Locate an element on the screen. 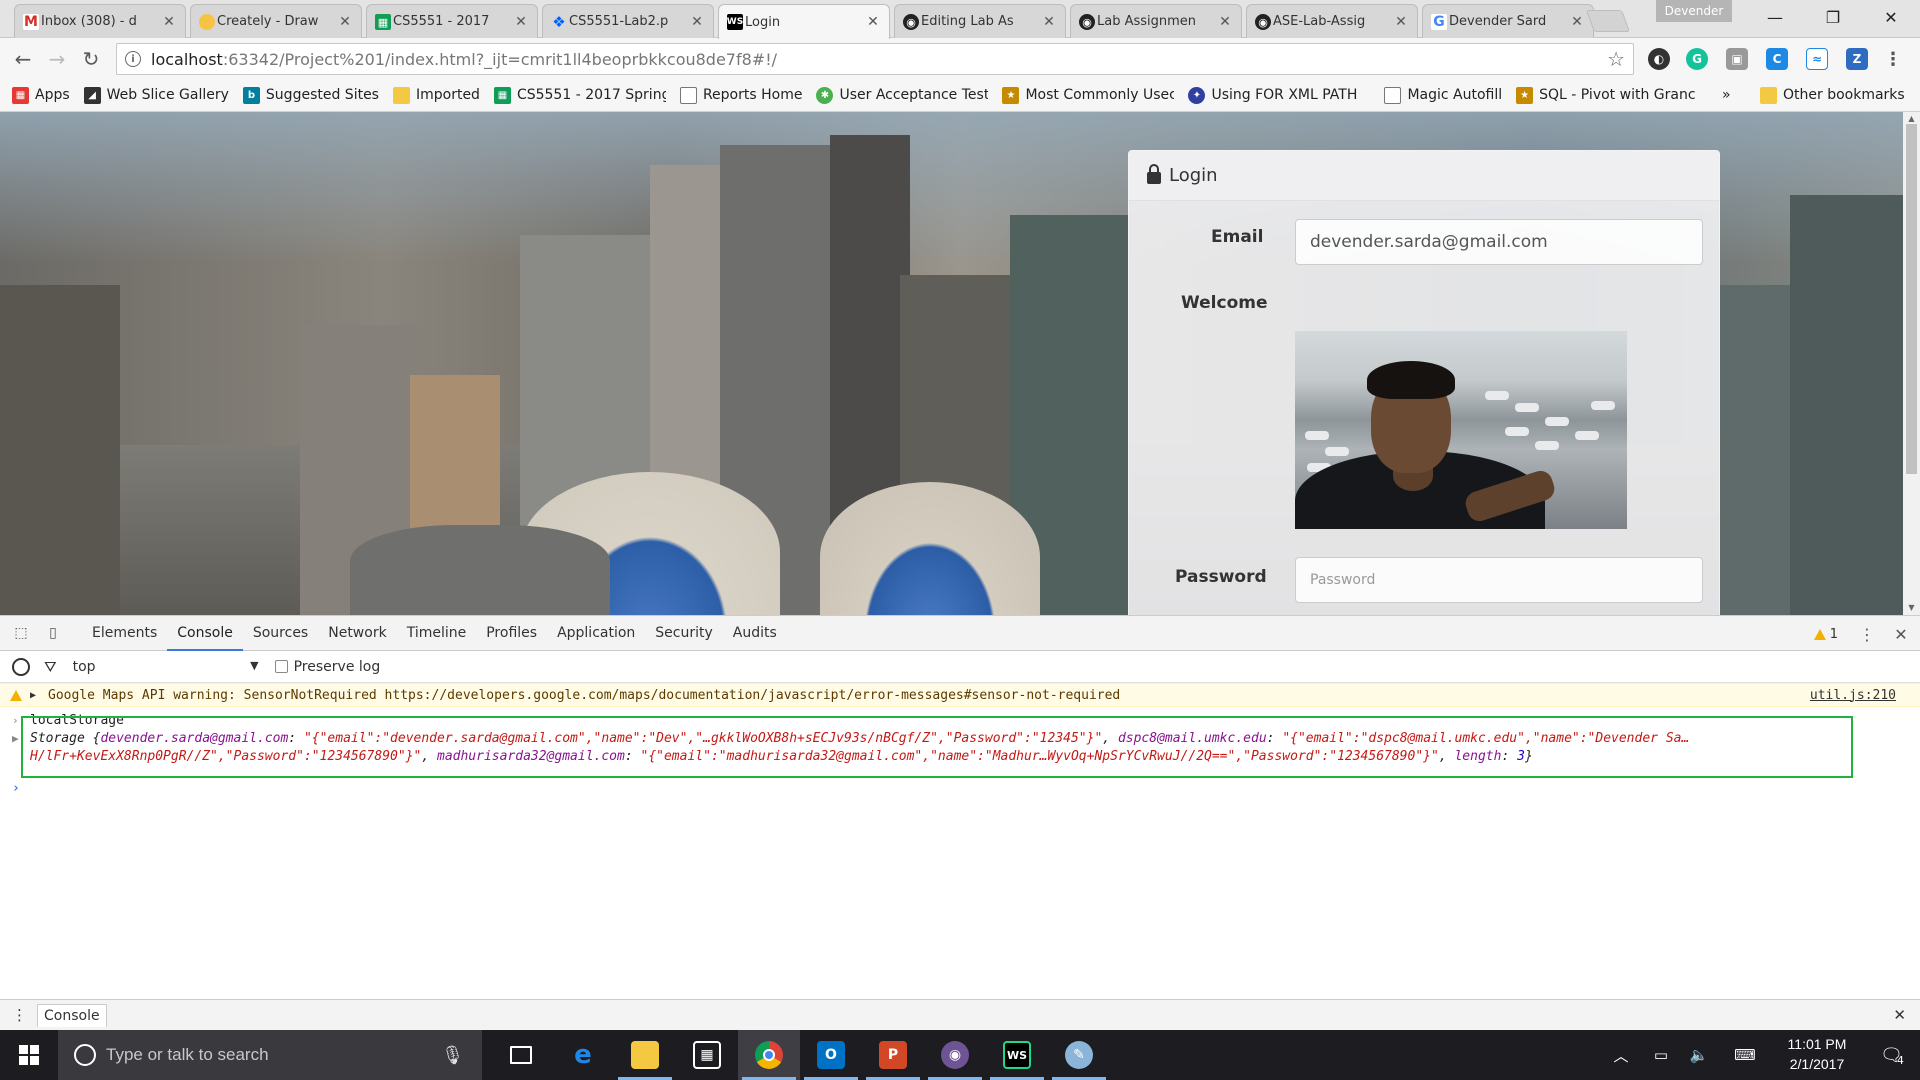 This screenshot has height=1080, width=1920. extension-blue-icon: C is located at coordinates (1777, 59).